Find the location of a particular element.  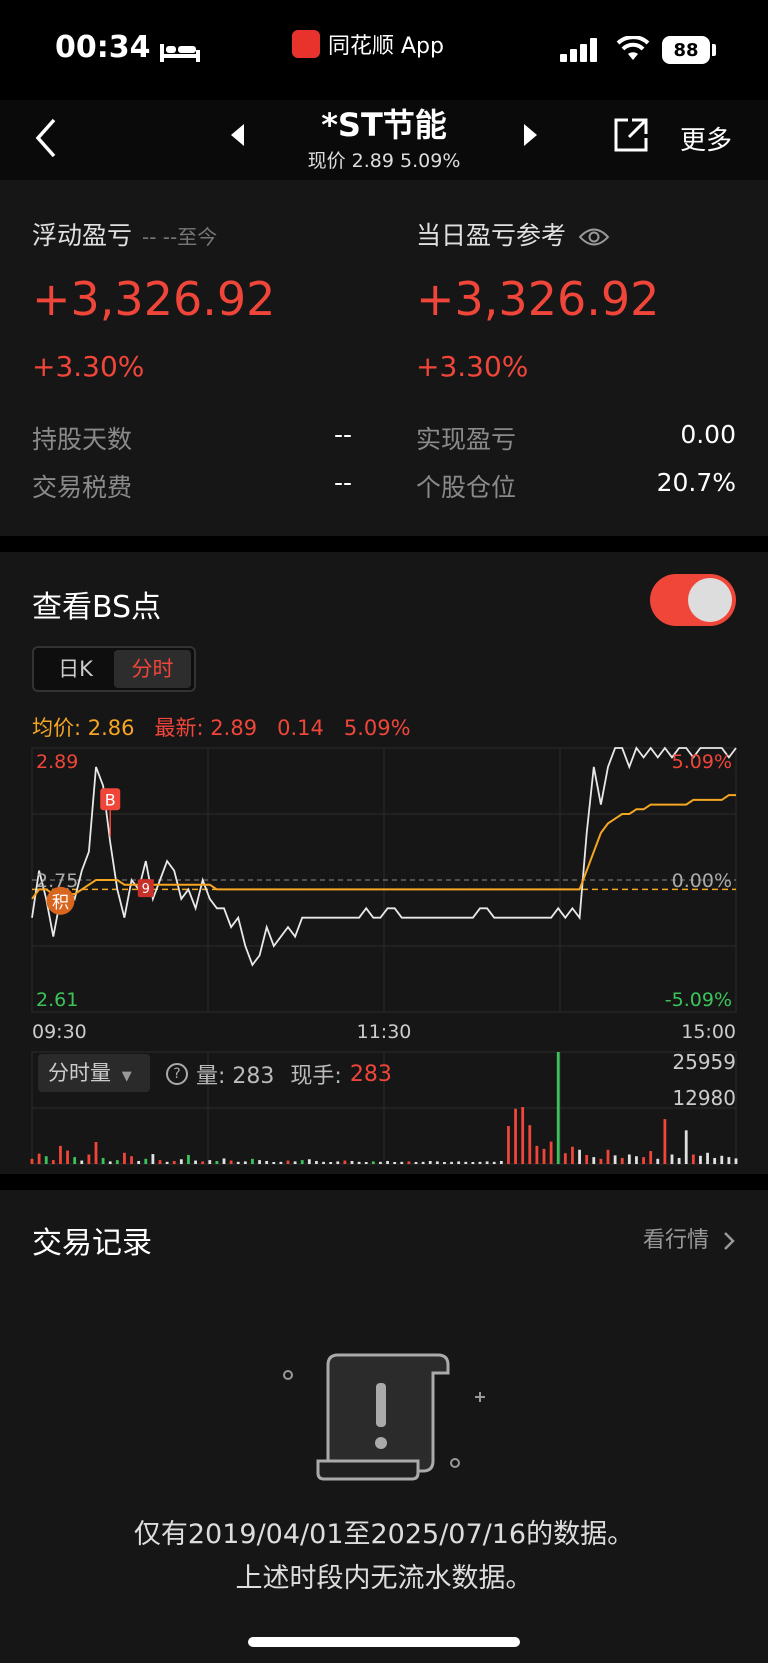

realized-pnl-value: 0.00 is located at coordinates (708, 434).